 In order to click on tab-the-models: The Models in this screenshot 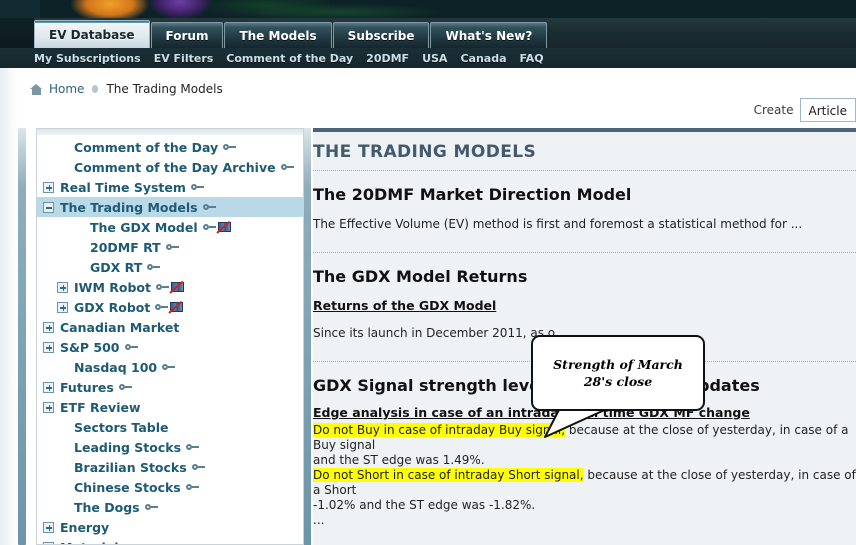, I will do `click(278, 35)`.